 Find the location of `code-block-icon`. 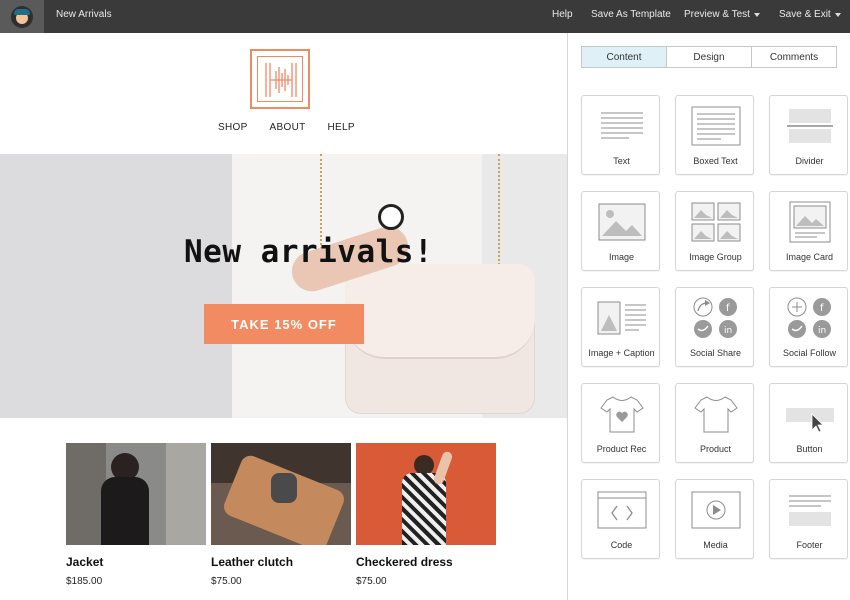

code-block-icon is located at coordinates (621, 510).